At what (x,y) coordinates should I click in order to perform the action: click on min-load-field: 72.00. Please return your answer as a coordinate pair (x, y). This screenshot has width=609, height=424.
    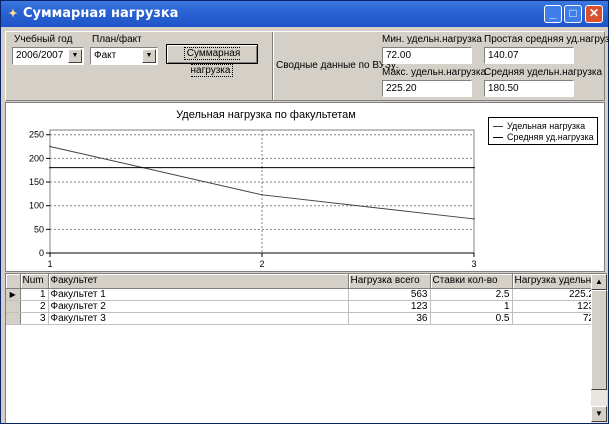
    Looking at the image, I should click on (427, 55).